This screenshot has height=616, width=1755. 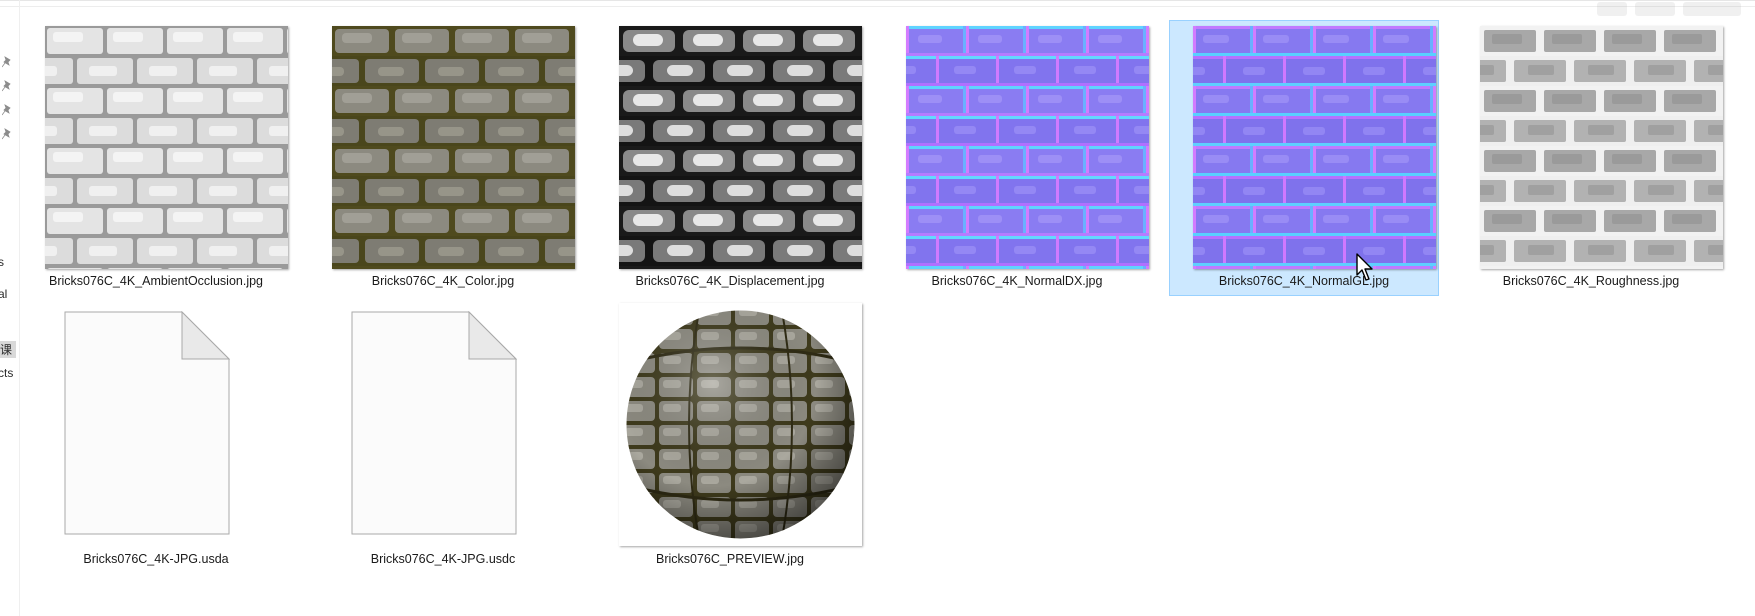 I want to click on file-item: Bricks076C_4K-JPG.usda, so click(x=156, y=436).